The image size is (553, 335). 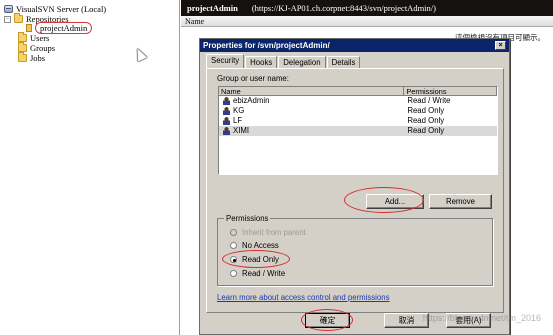 What do you see at coordinates (239, 110) in the screenshot?
I see `user-name: KG` at bounding box center [239, 110].